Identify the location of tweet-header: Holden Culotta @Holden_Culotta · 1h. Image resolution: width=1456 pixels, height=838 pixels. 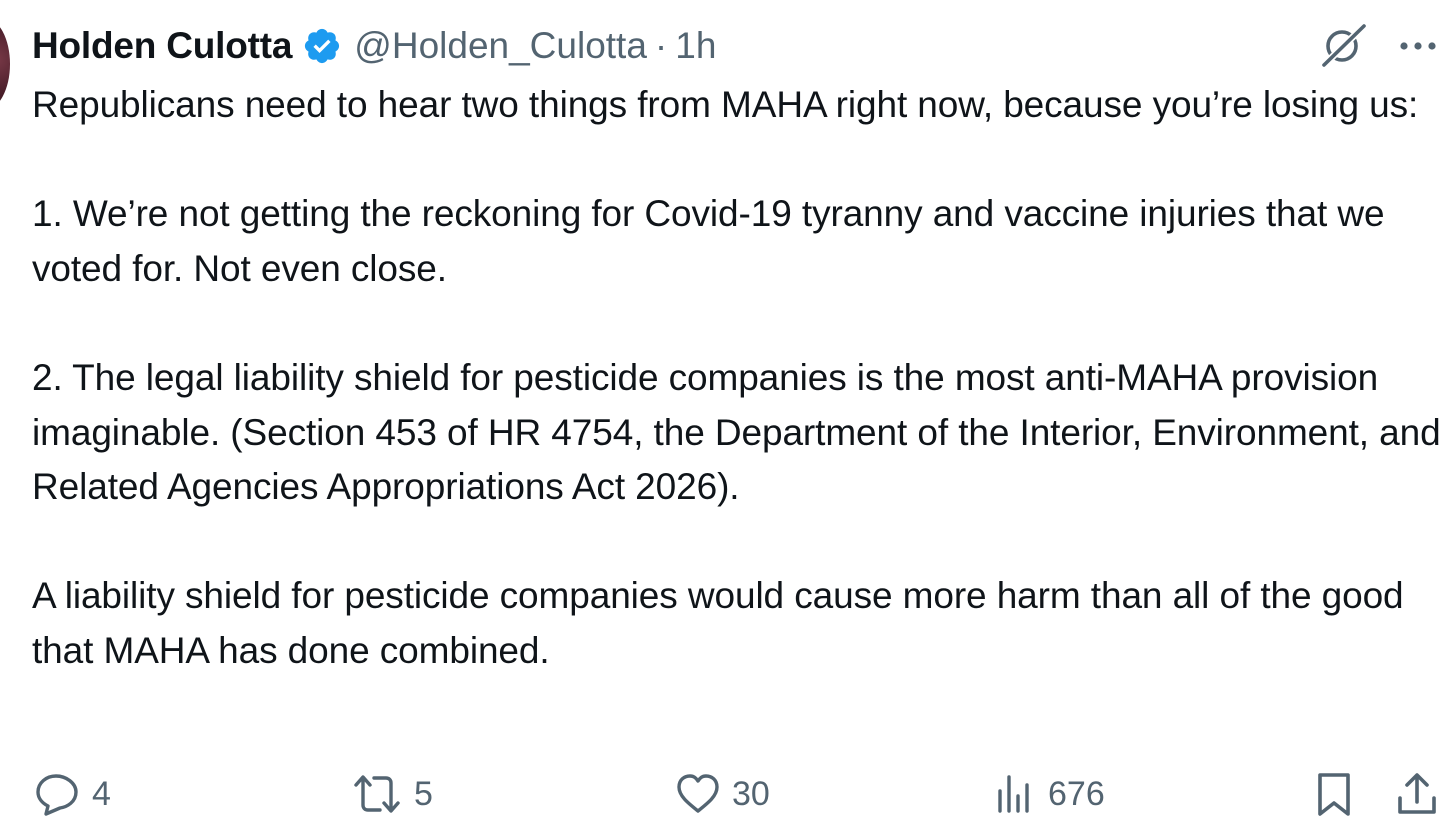
(374, 46).